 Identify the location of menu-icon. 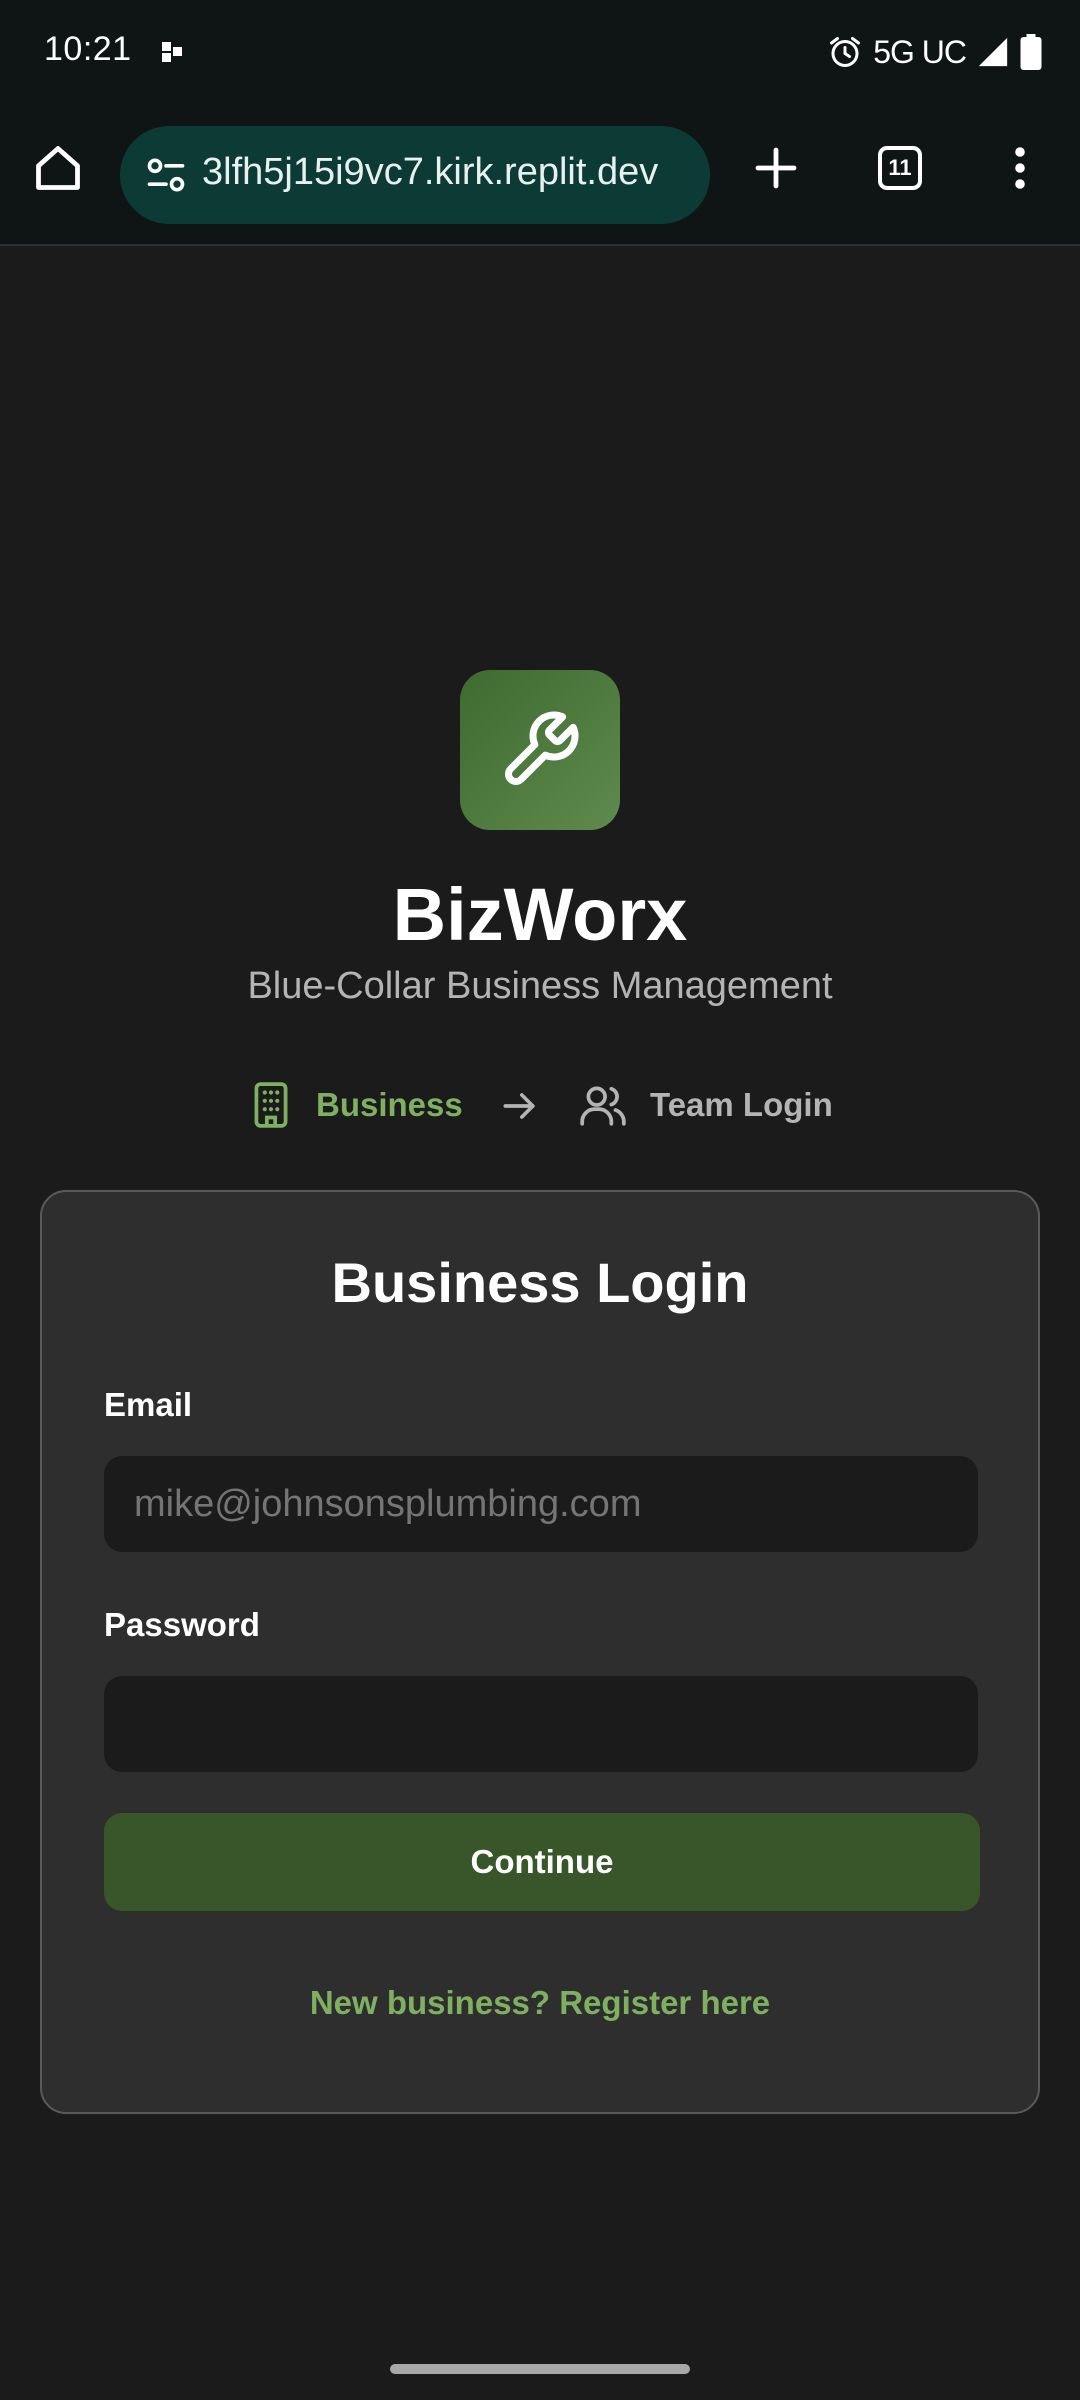
(1020, 168).